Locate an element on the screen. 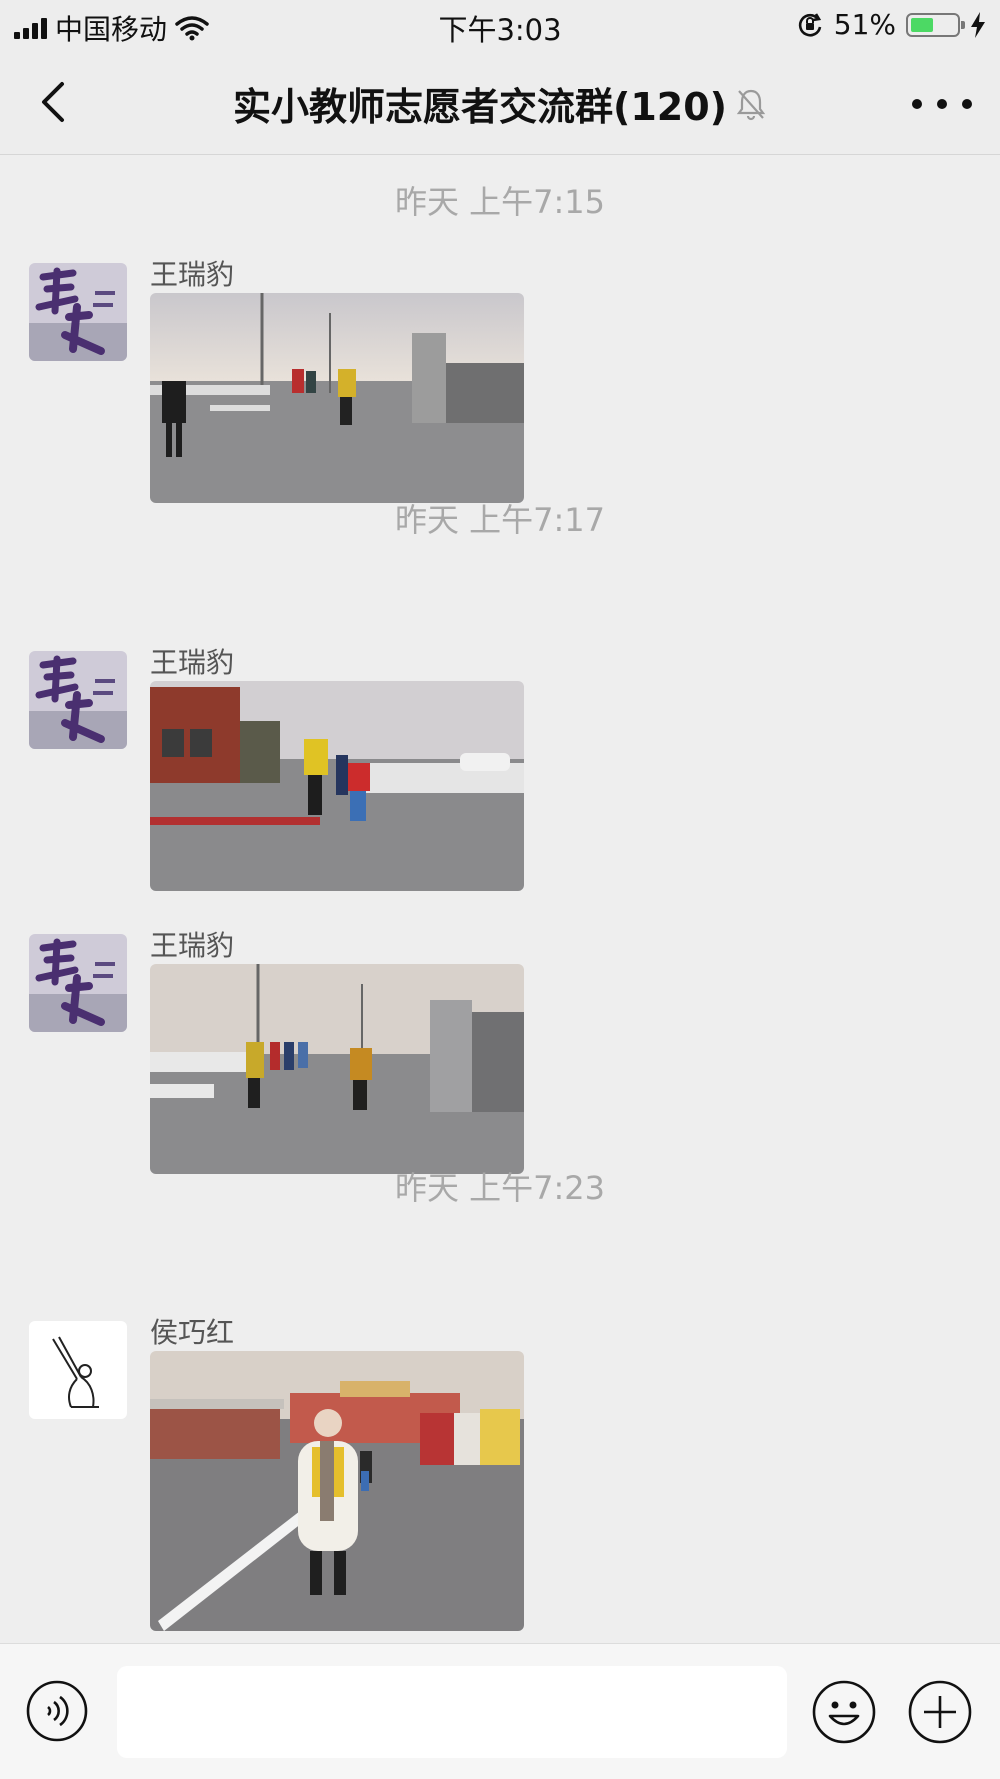 Image resolution: width=1000 pixels, height=1779 pixels. emoji-button is located at coordinates (844, 1712).